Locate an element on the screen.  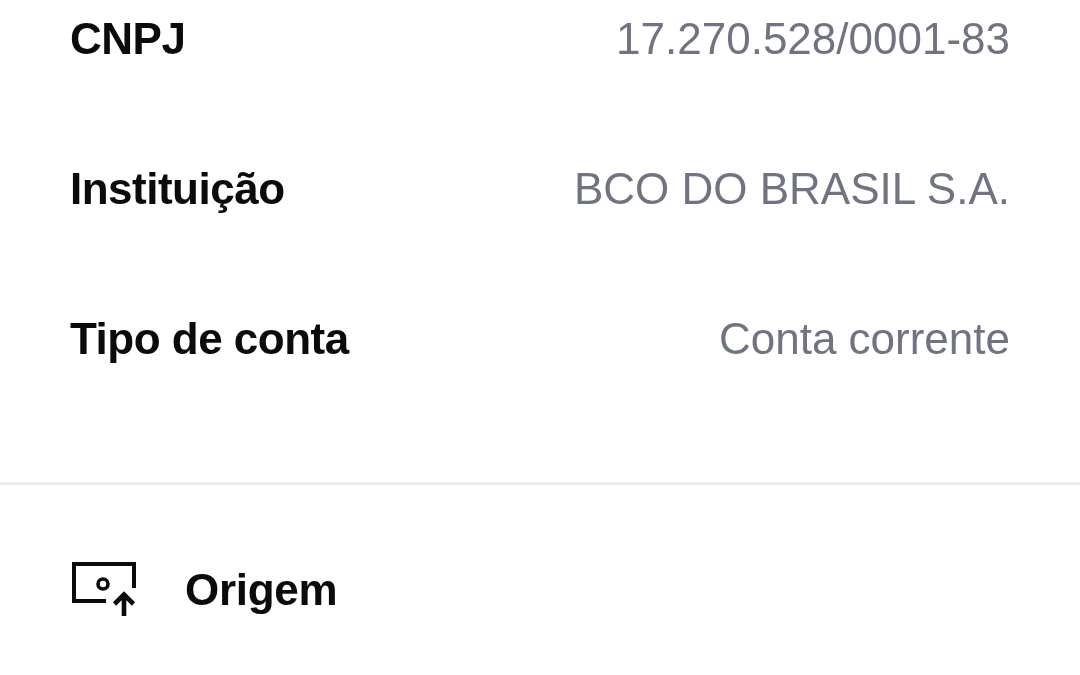
detail-value: BCO DO BRASIL S.A. is located at coordinates (791, 189).